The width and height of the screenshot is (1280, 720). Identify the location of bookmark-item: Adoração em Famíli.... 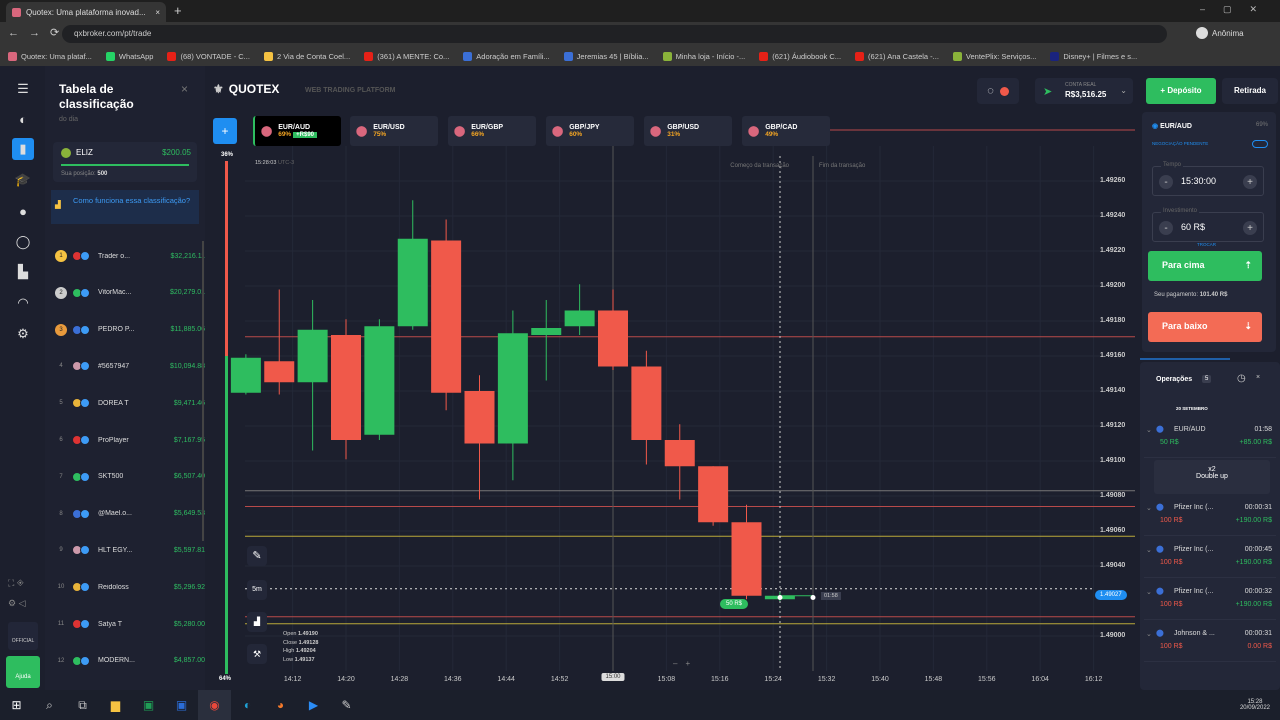
(506, 56).